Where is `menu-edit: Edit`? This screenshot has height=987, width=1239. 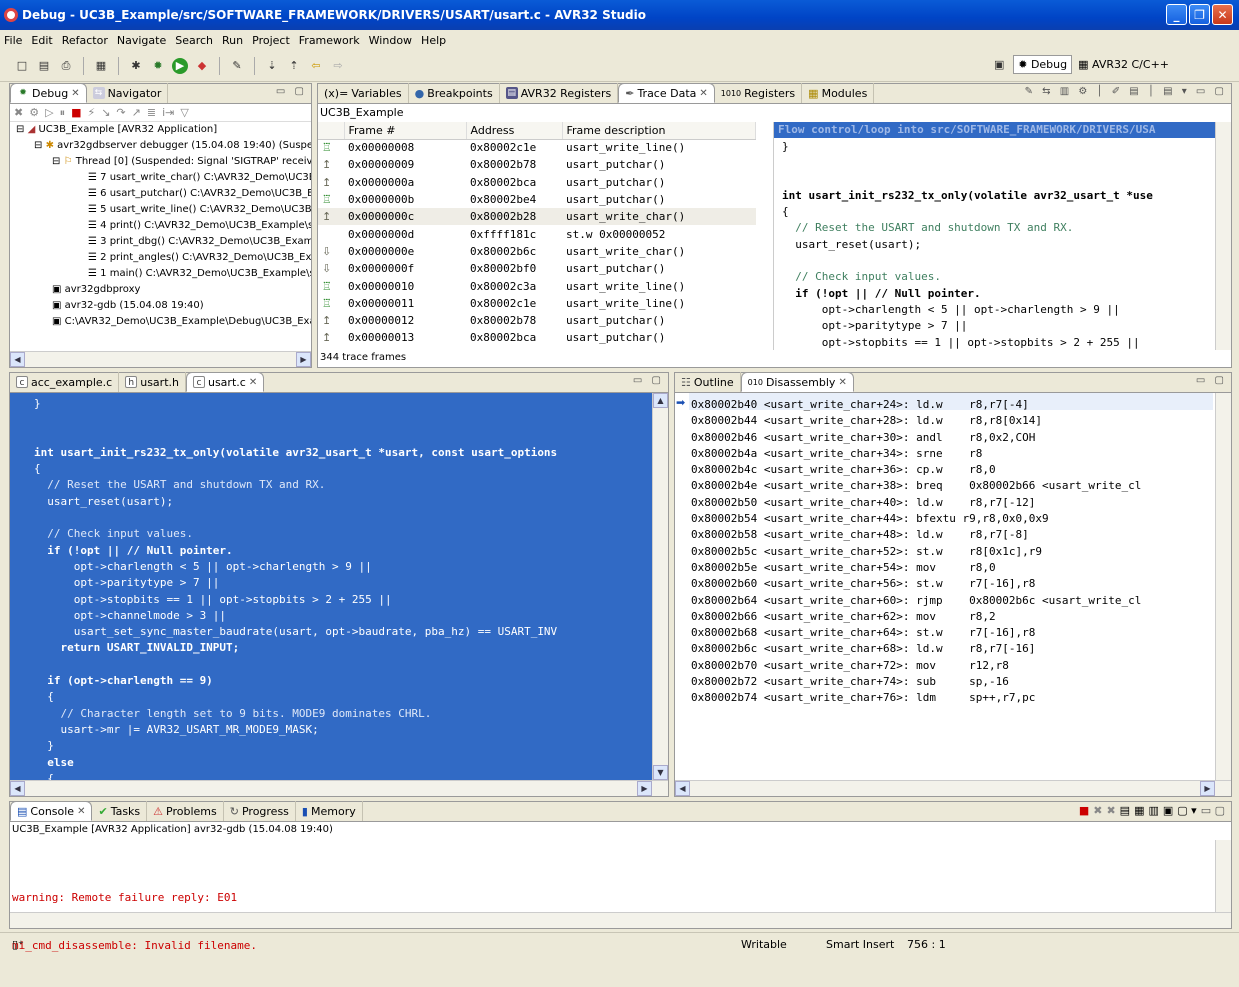 menu-edit: Edit is located at coordinates (41, 40).